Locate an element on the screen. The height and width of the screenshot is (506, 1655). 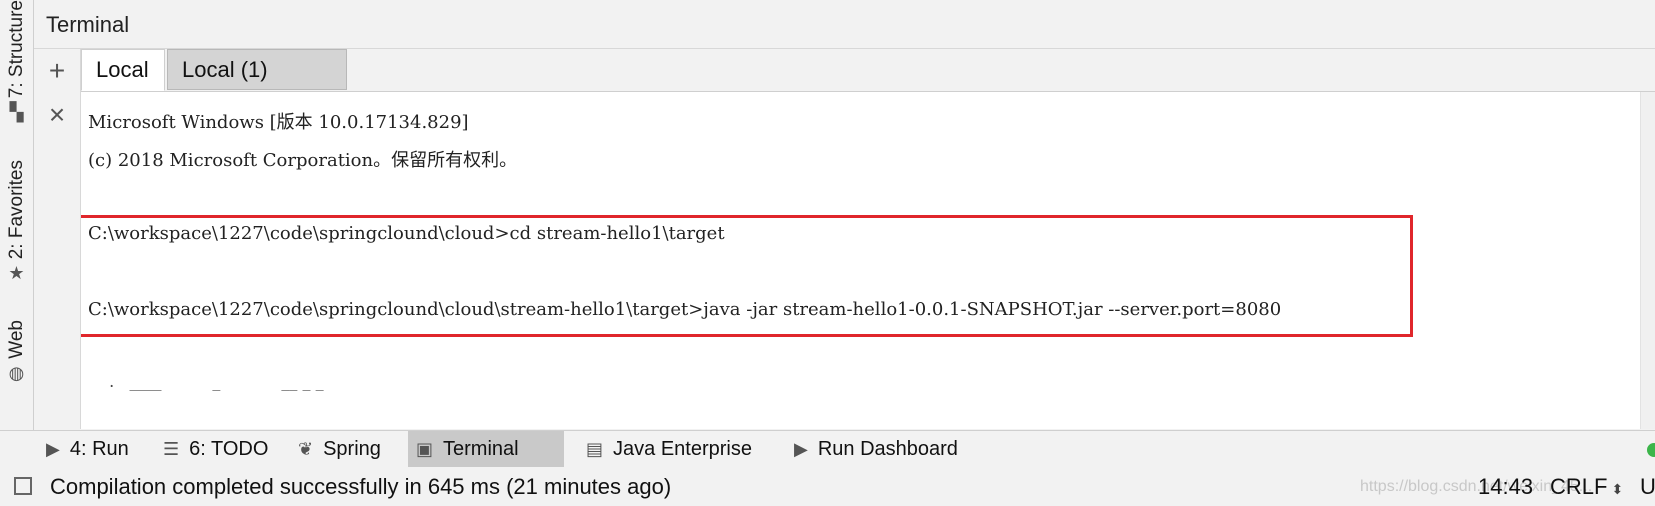
new-session-button: + is located at coordinates (57, 71).